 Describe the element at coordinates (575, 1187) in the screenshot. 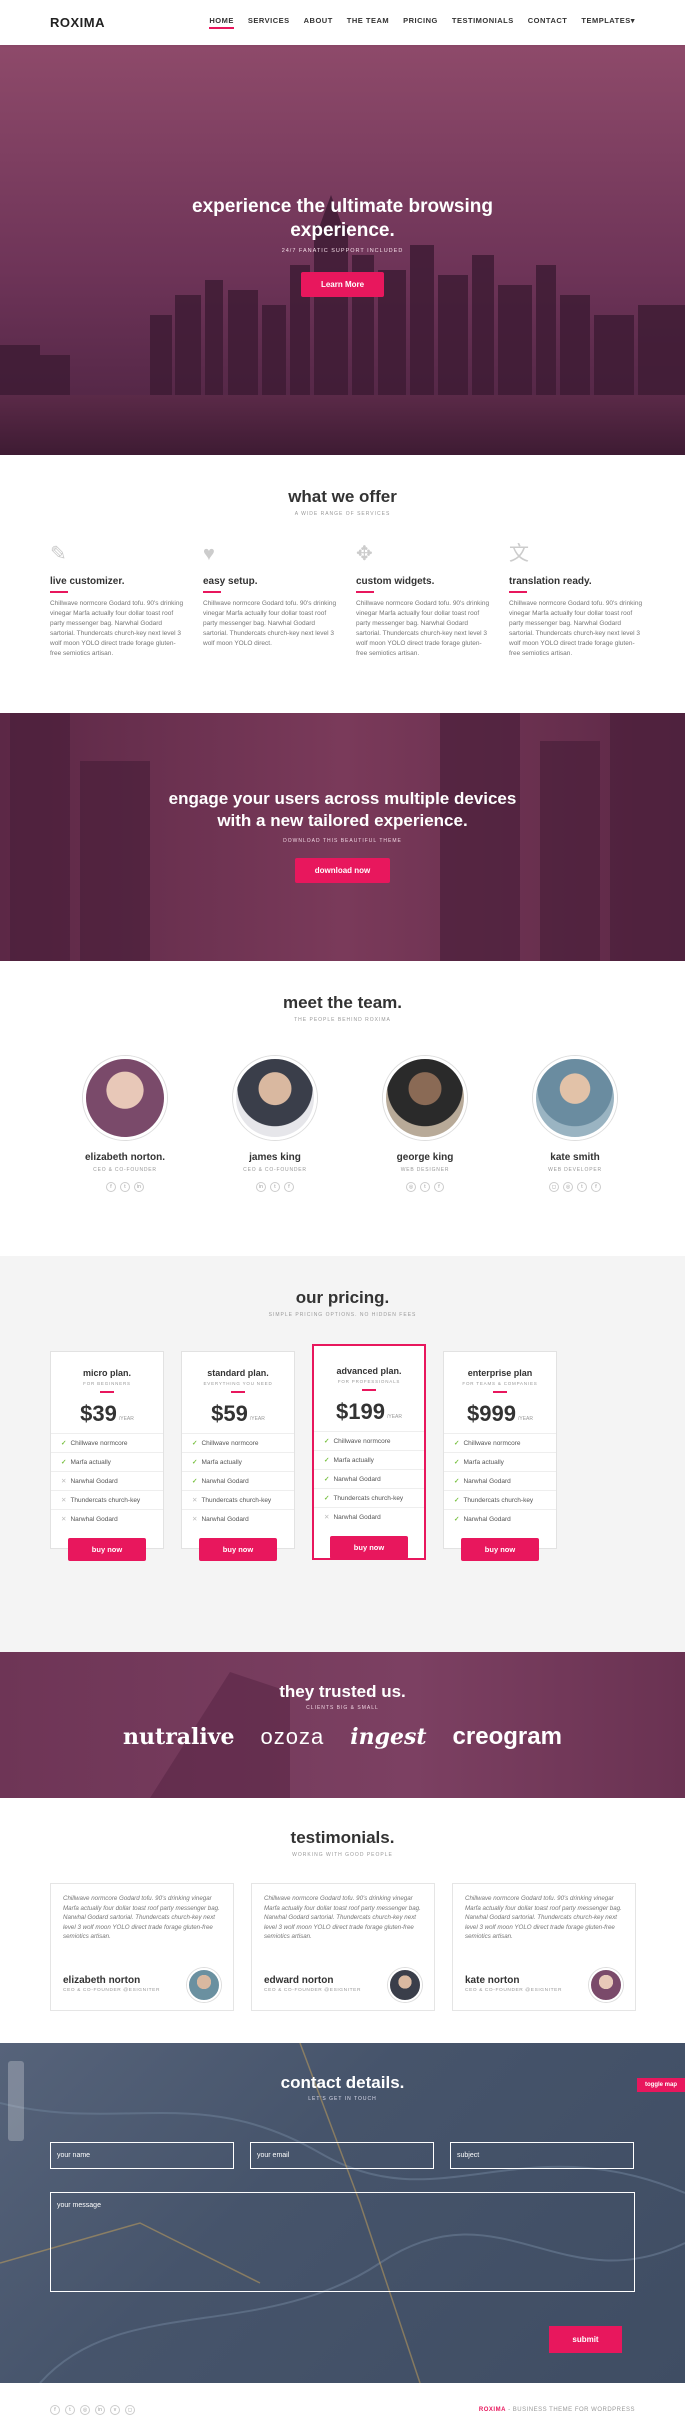

I see `member-socials: ◻ ◎ t f` at that location.